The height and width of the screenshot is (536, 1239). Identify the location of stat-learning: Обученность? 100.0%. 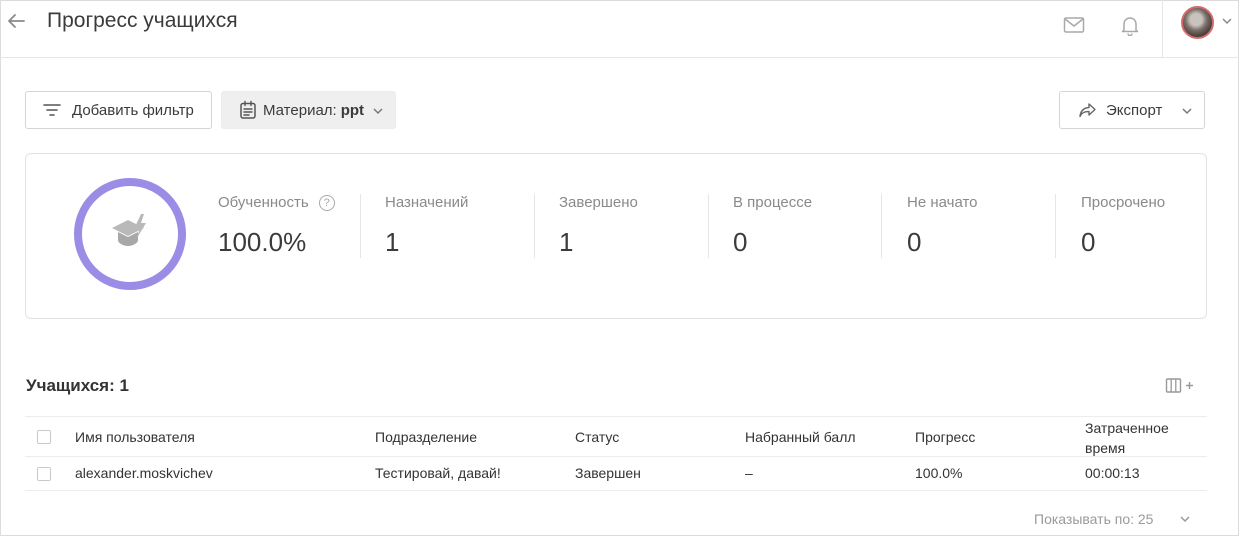
(276, 227).